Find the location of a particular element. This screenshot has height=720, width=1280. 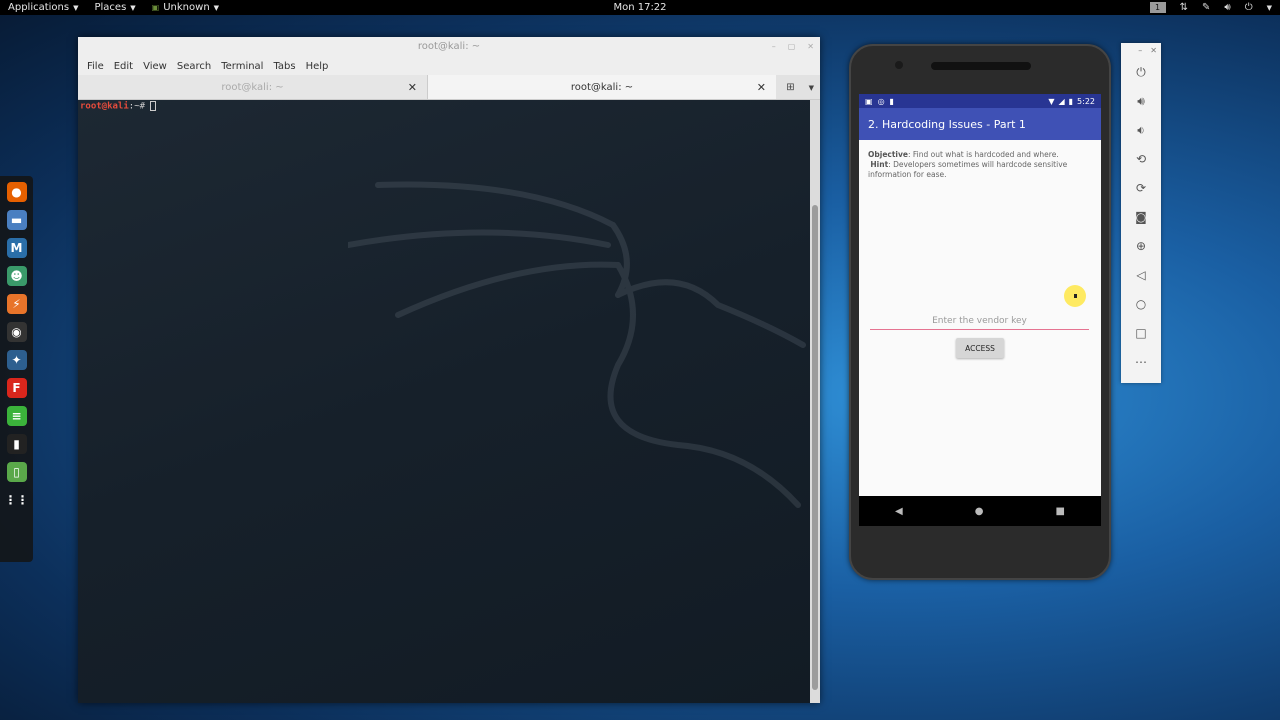

speaker-grille is located at coordinates (981, 66).